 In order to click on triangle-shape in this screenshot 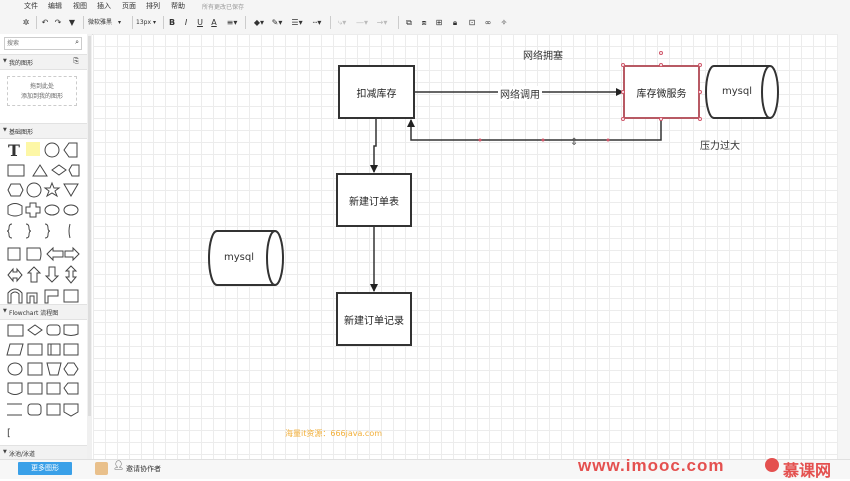, I will do `click(40, 170)`.